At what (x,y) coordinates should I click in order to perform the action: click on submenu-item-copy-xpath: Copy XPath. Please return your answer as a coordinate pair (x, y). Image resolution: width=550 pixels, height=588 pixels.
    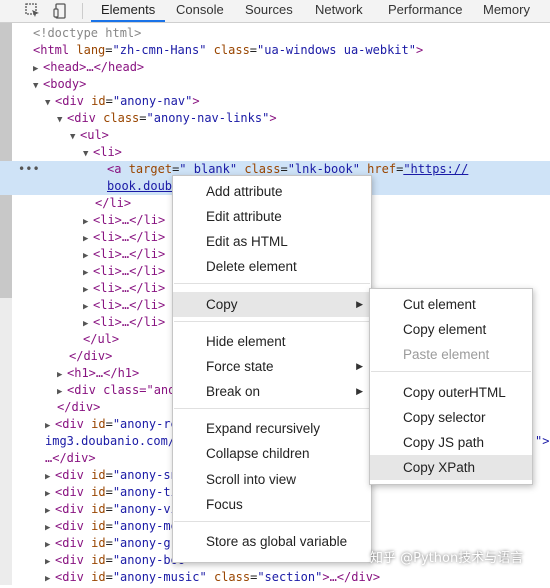
    Looking at the image, I should click on (451, 467).